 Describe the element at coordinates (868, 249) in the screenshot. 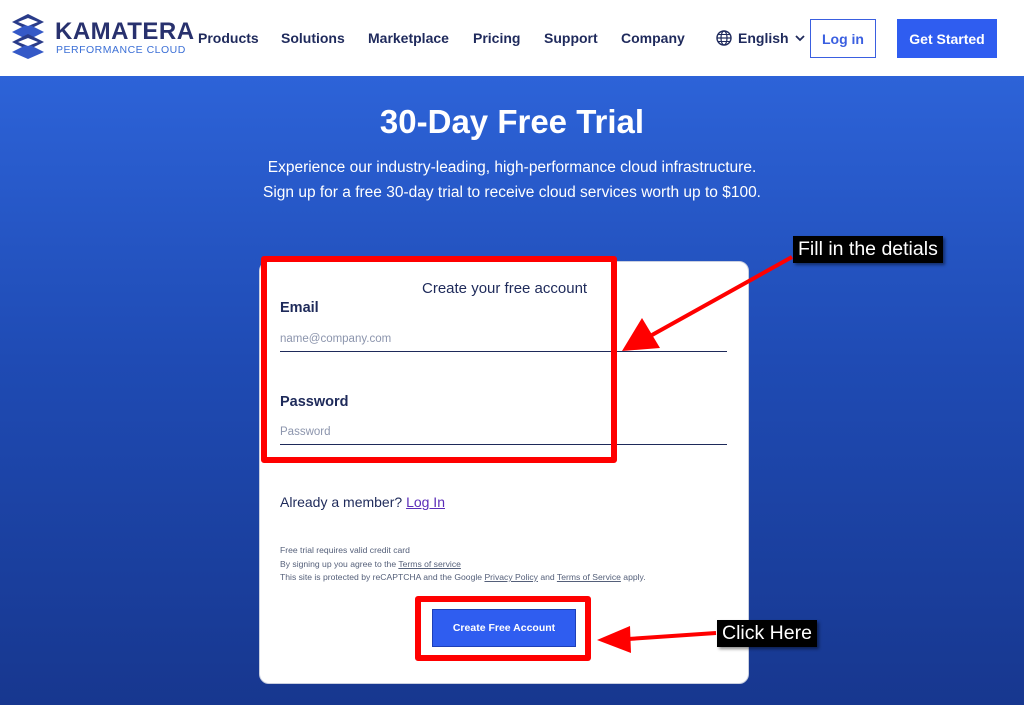

I see `fill-details-callout: Fill in the detials` at that location.